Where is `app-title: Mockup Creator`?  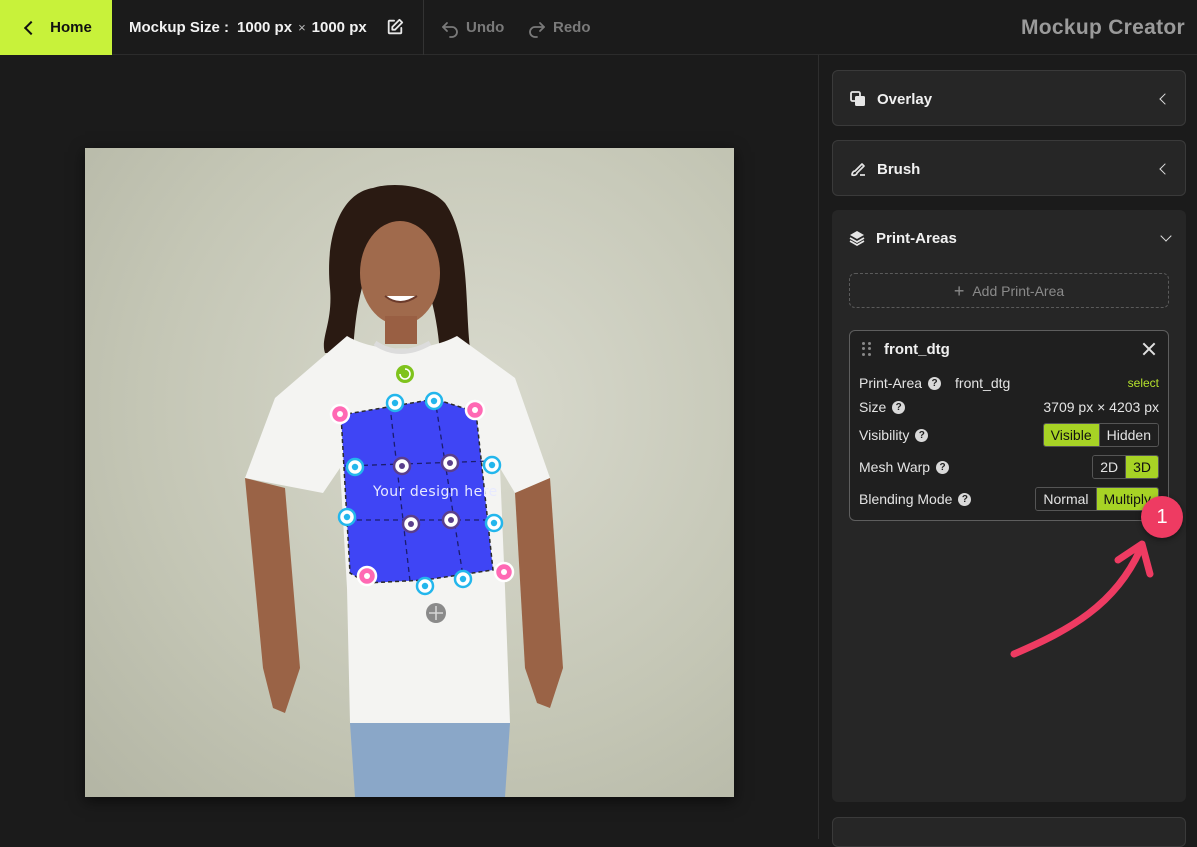 app-title: Mockup Creator is located at coordinates (1102, 27).